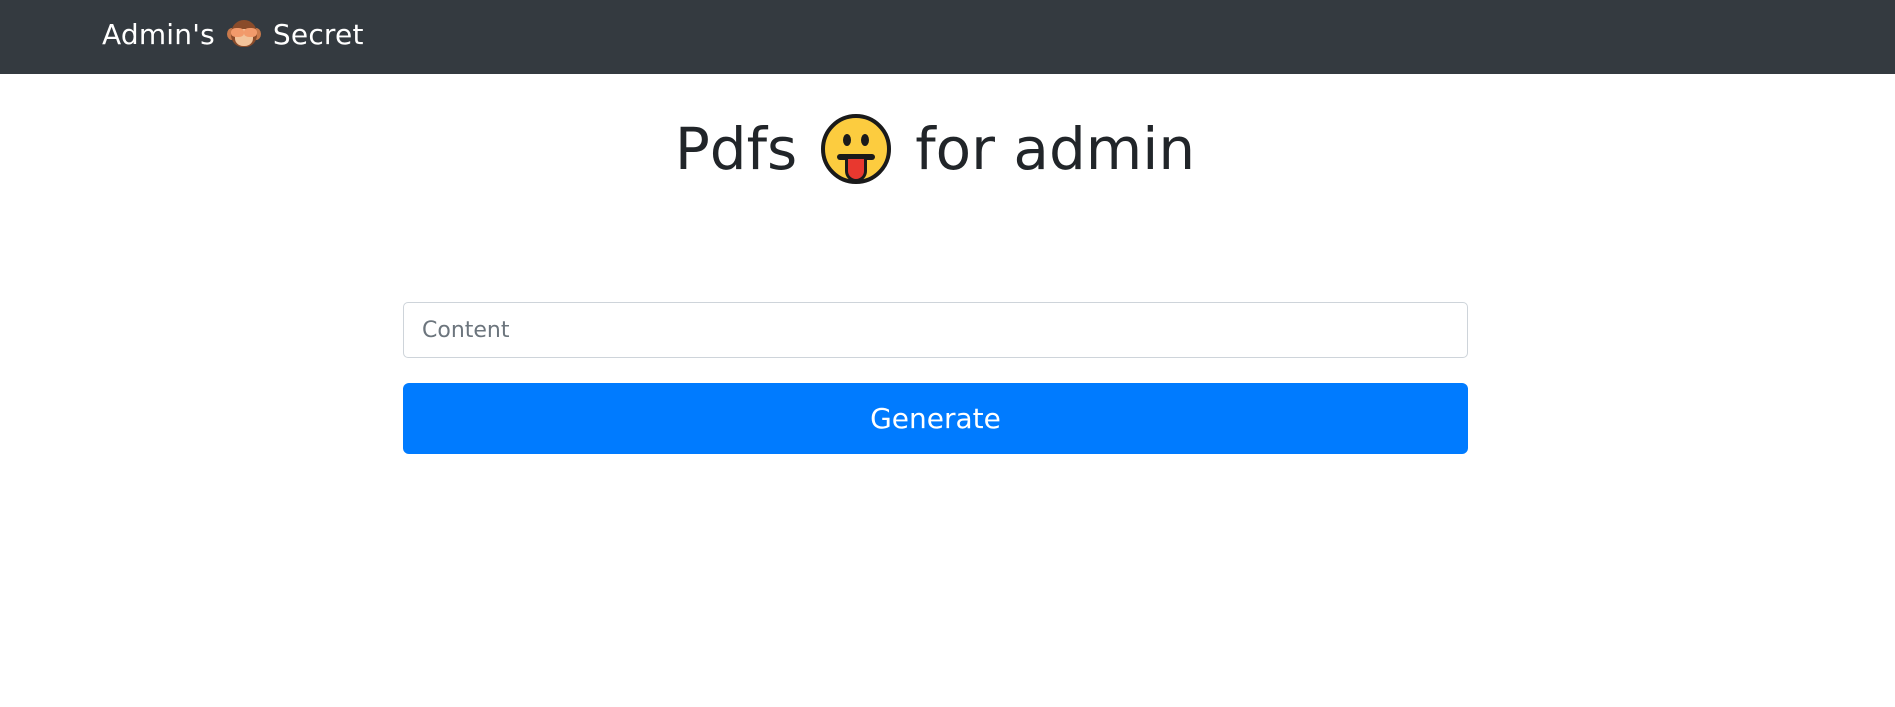  Describe the element at coordinates (947, 37) in the screenshot. I see `navbar: Admin's Secret` at that location.